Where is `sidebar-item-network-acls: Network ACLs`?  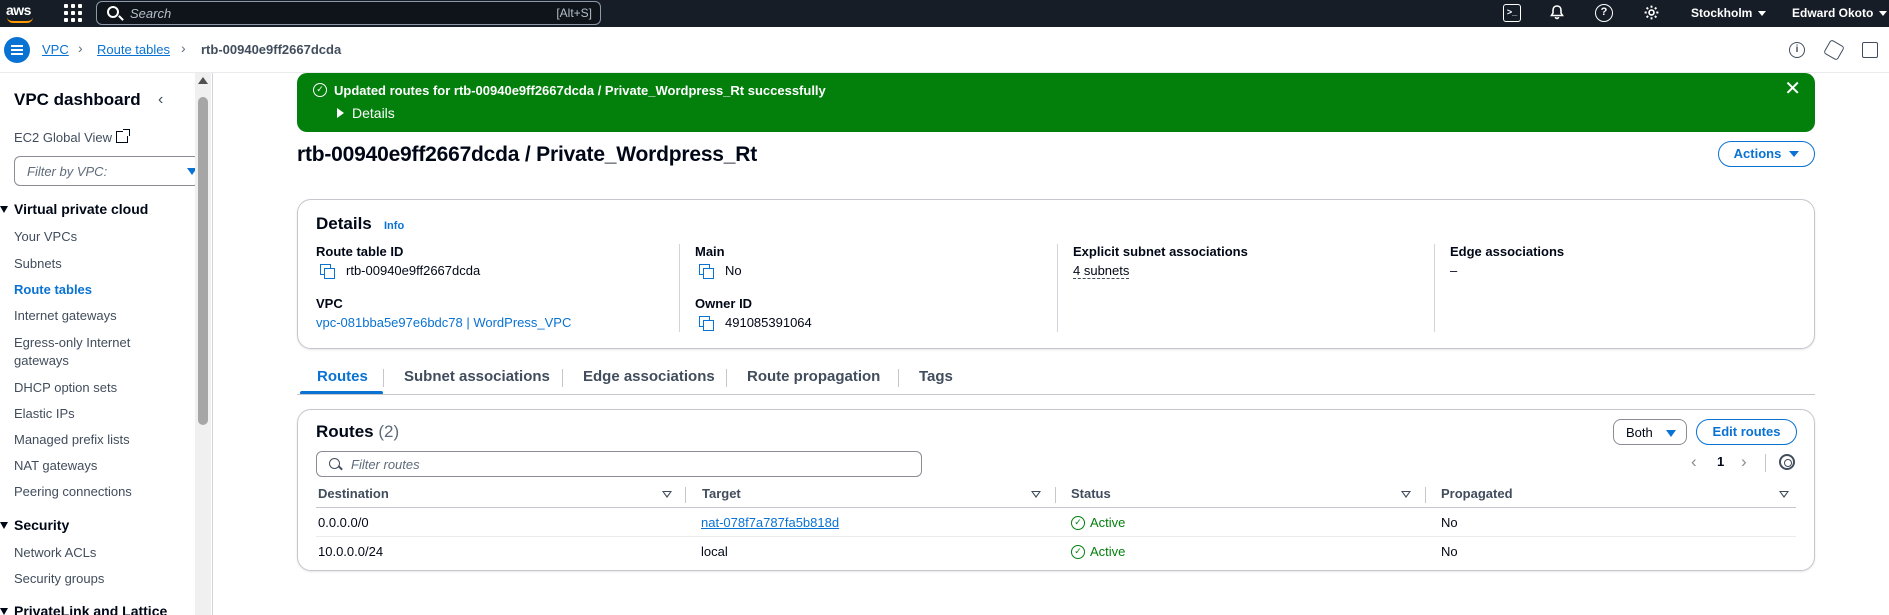 sidebar-item-network-acls: Network ACLs is located at coordinates (55, 552).